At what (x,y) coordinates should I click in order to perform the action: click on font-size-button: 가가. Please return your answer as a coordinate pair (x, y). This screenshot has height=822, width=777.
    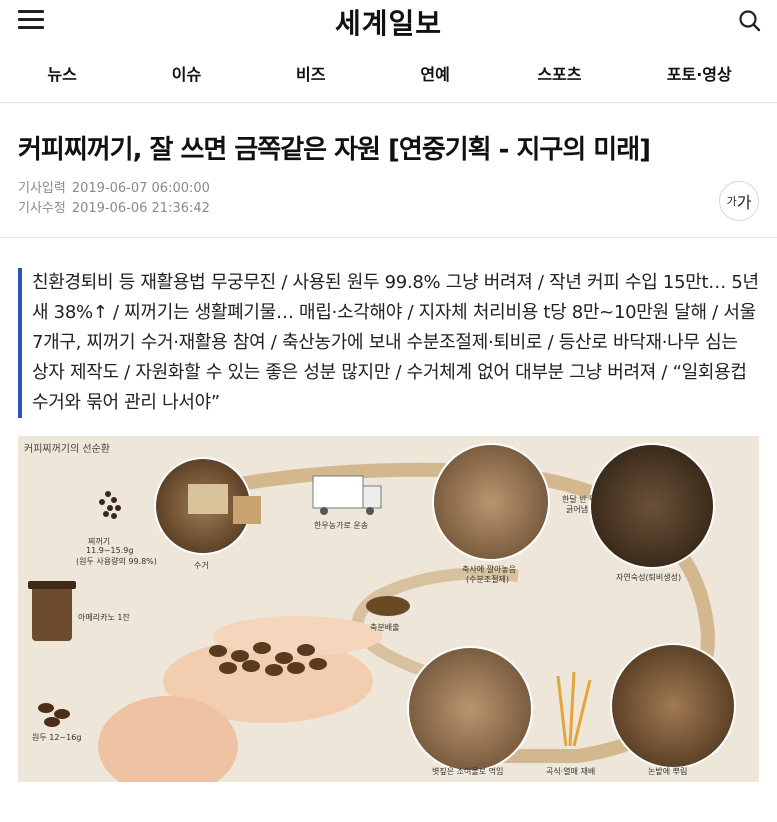
    Looking at the image, I should click on (739, 201).